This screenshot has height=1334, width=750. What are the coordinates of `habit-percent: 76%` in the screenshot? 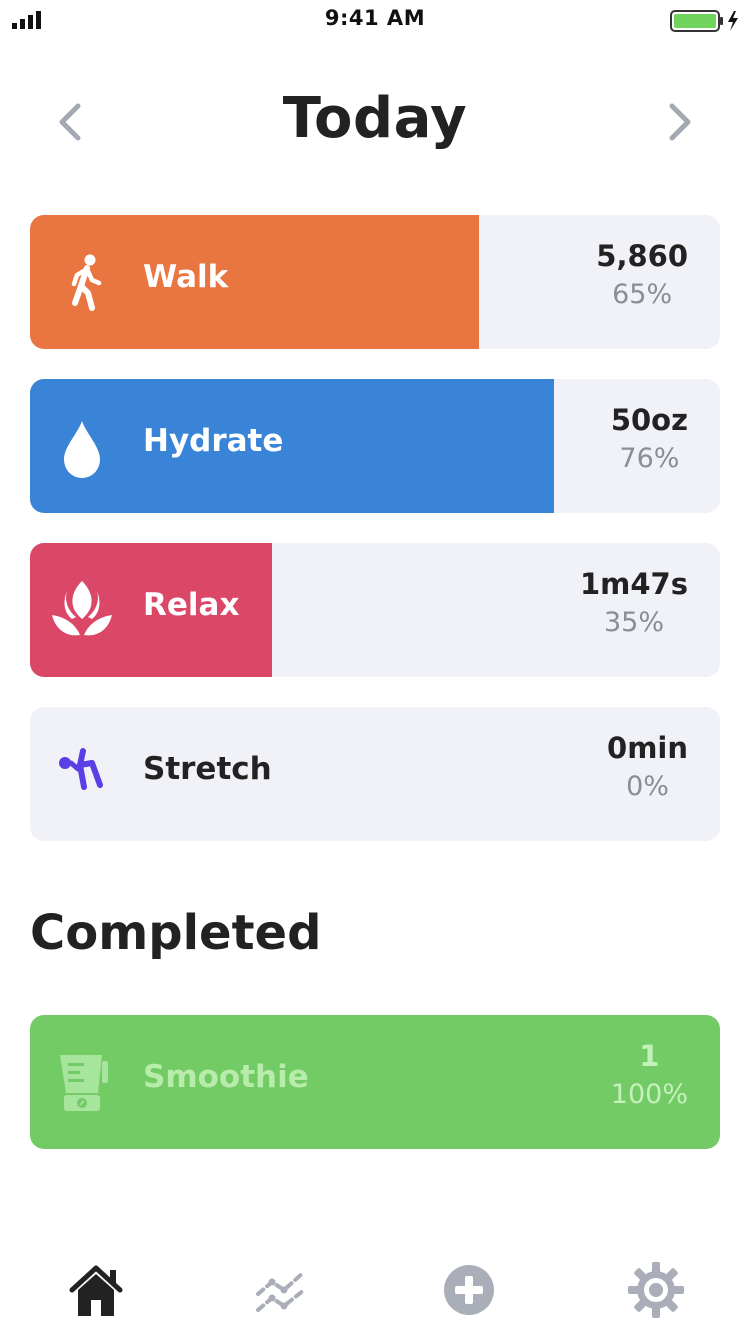 It's located at (649, 458).